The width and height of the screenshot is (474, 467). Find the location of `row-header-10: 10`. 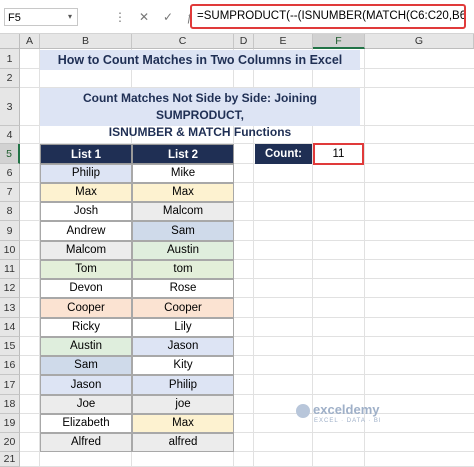

row-header-10: 10 is located at coordinates (10, 250).